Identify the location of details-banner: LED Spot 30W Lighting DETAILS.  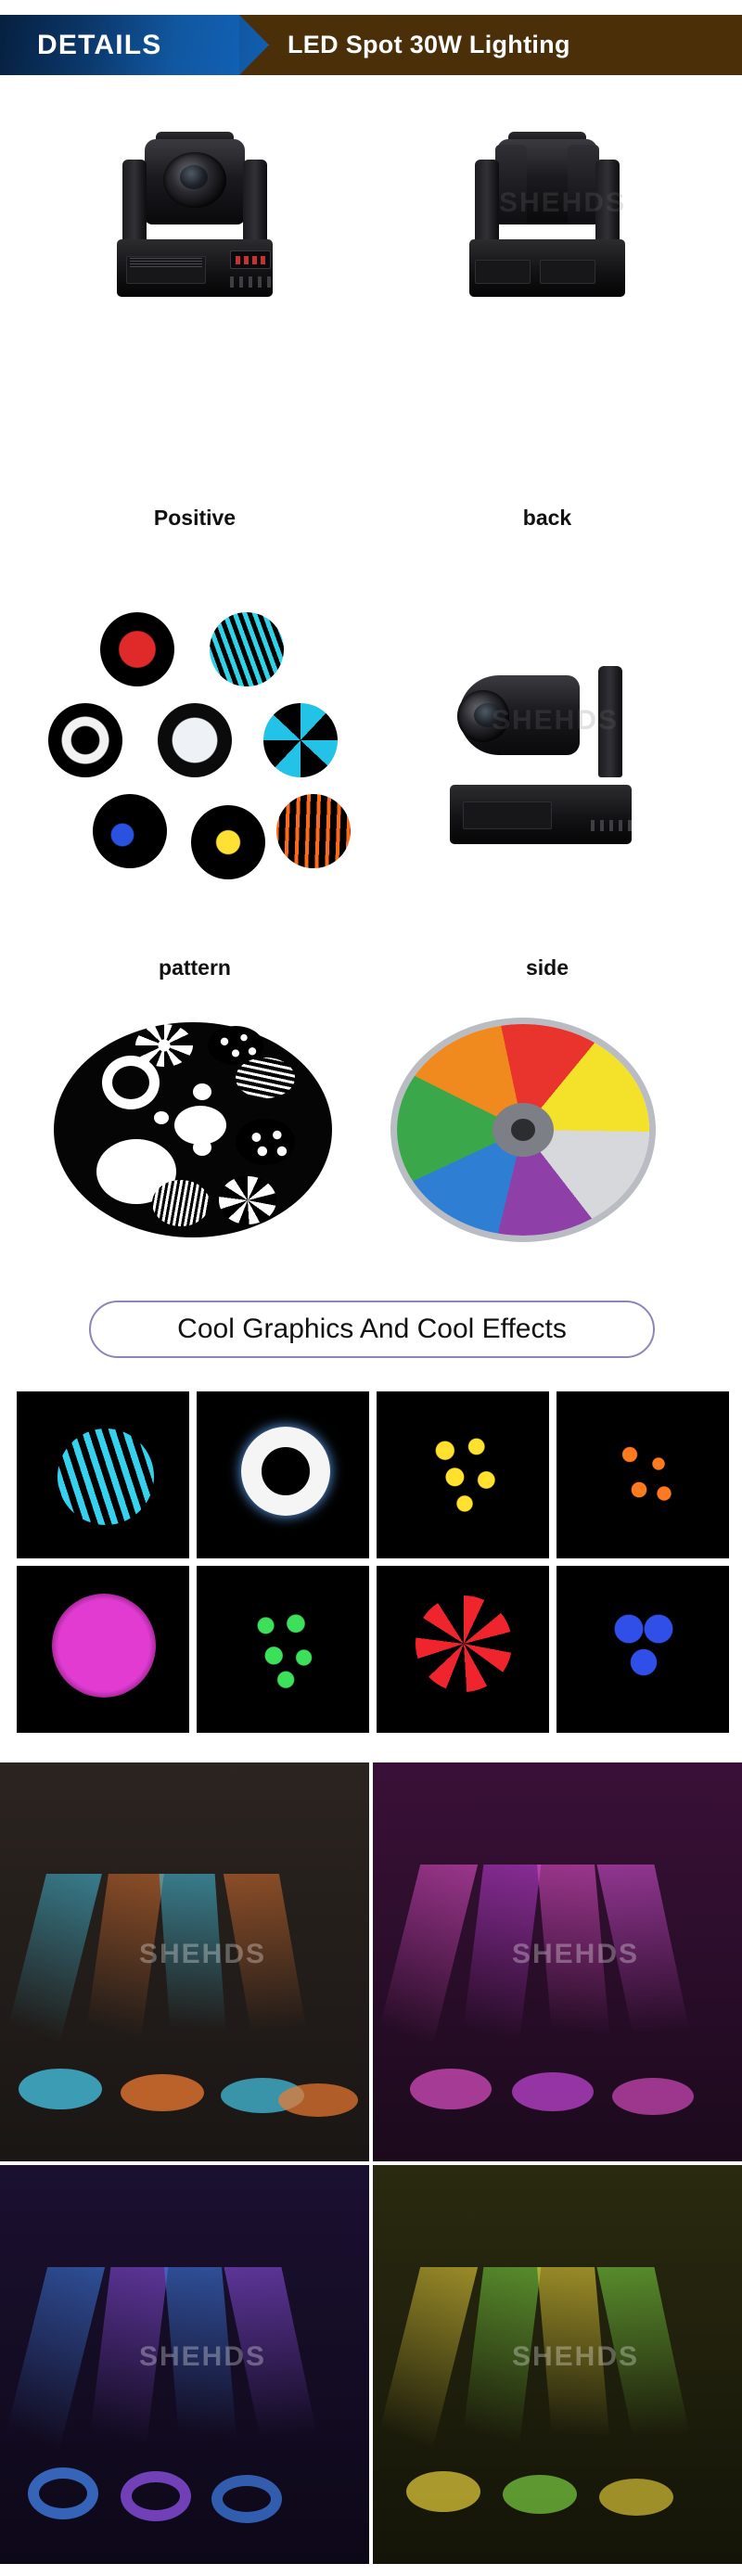
(371, 45).